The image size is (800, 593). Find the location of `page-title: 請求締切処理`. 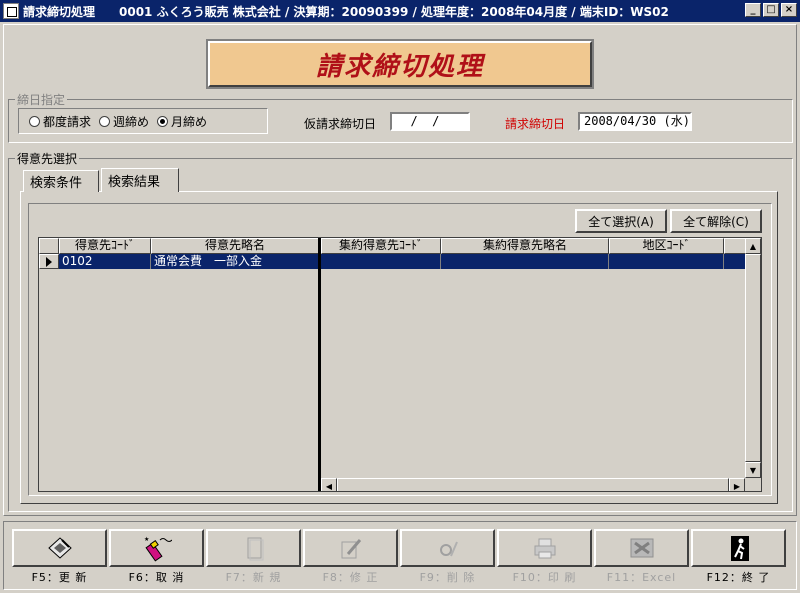

page-title: 請求締切処理 is located at coordinates (399, 66).